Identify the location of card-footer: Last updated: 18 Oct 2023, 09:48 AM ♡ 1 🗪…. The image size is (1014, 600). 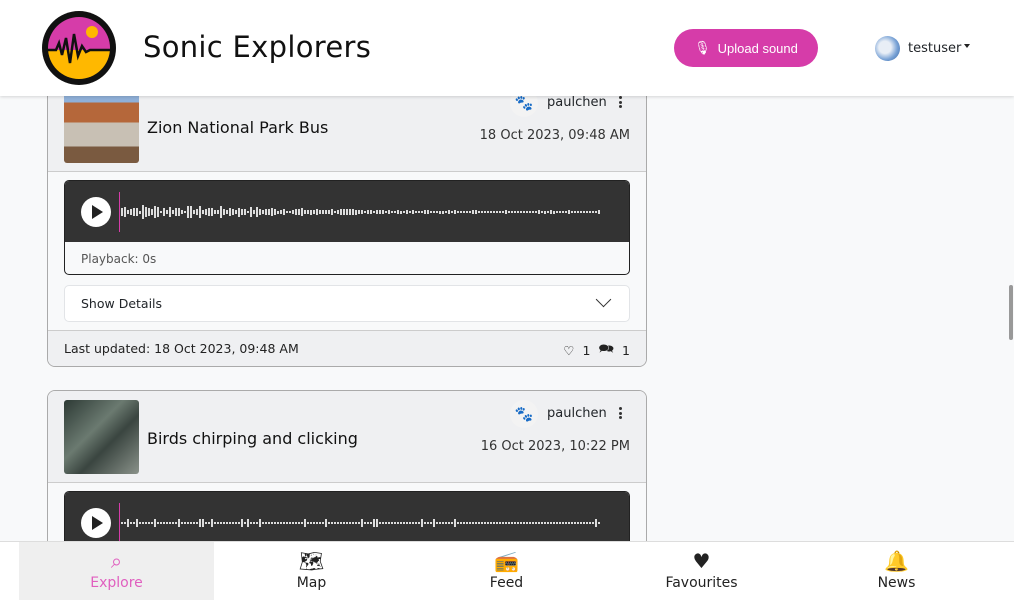
(347, 348).